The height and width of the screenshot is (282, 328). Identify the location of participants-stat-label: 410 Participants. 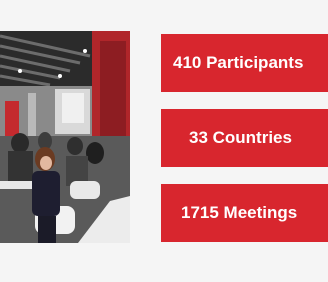
(238, 62).